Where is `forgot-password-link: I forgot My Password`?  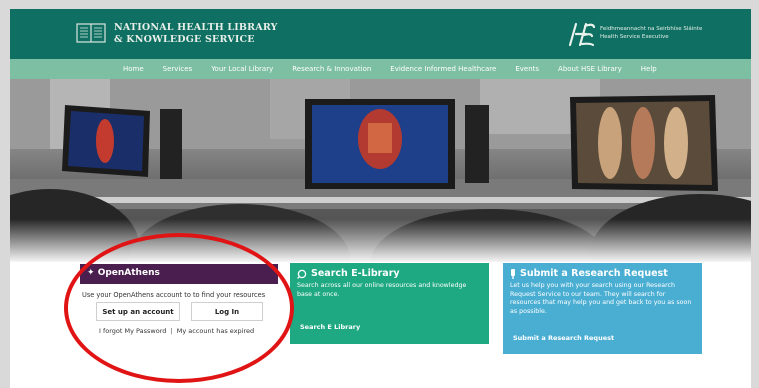 forgot-password-link: I forgot My Password is located at coordinates (132, 331).